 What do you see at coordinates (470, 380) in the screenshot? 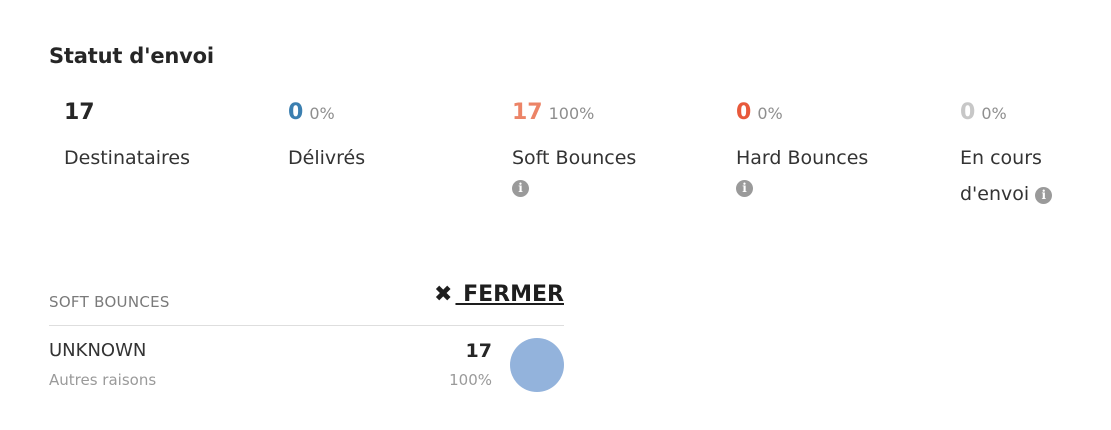
I see `reason-percent: 100%` at bounding box center [470, 380].